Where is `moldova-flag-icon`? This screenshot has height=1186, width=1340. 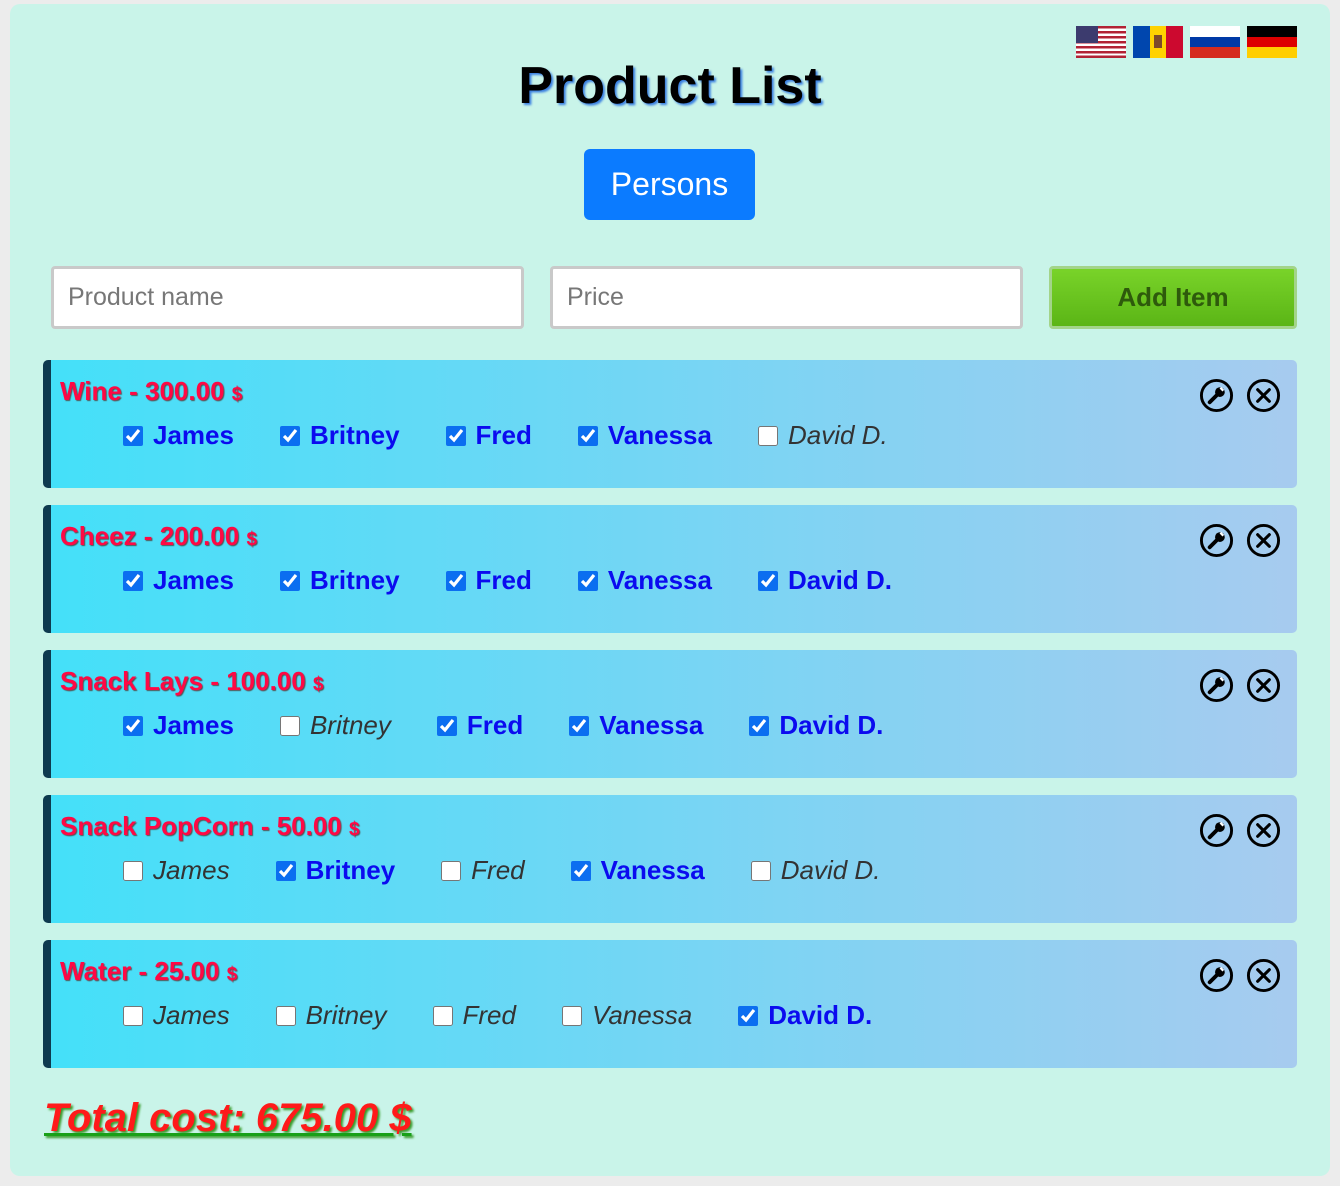
moldova-flag-icon is located at coordinates (1158, 42).